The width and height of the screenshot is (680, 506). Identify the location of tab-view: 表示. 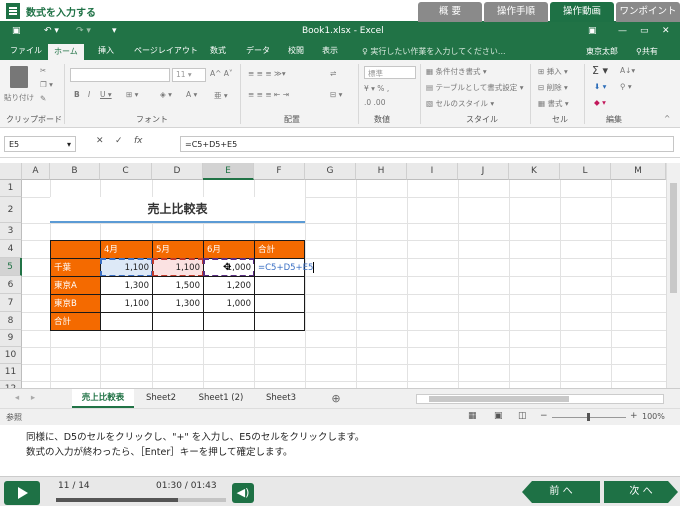
(330, 50).